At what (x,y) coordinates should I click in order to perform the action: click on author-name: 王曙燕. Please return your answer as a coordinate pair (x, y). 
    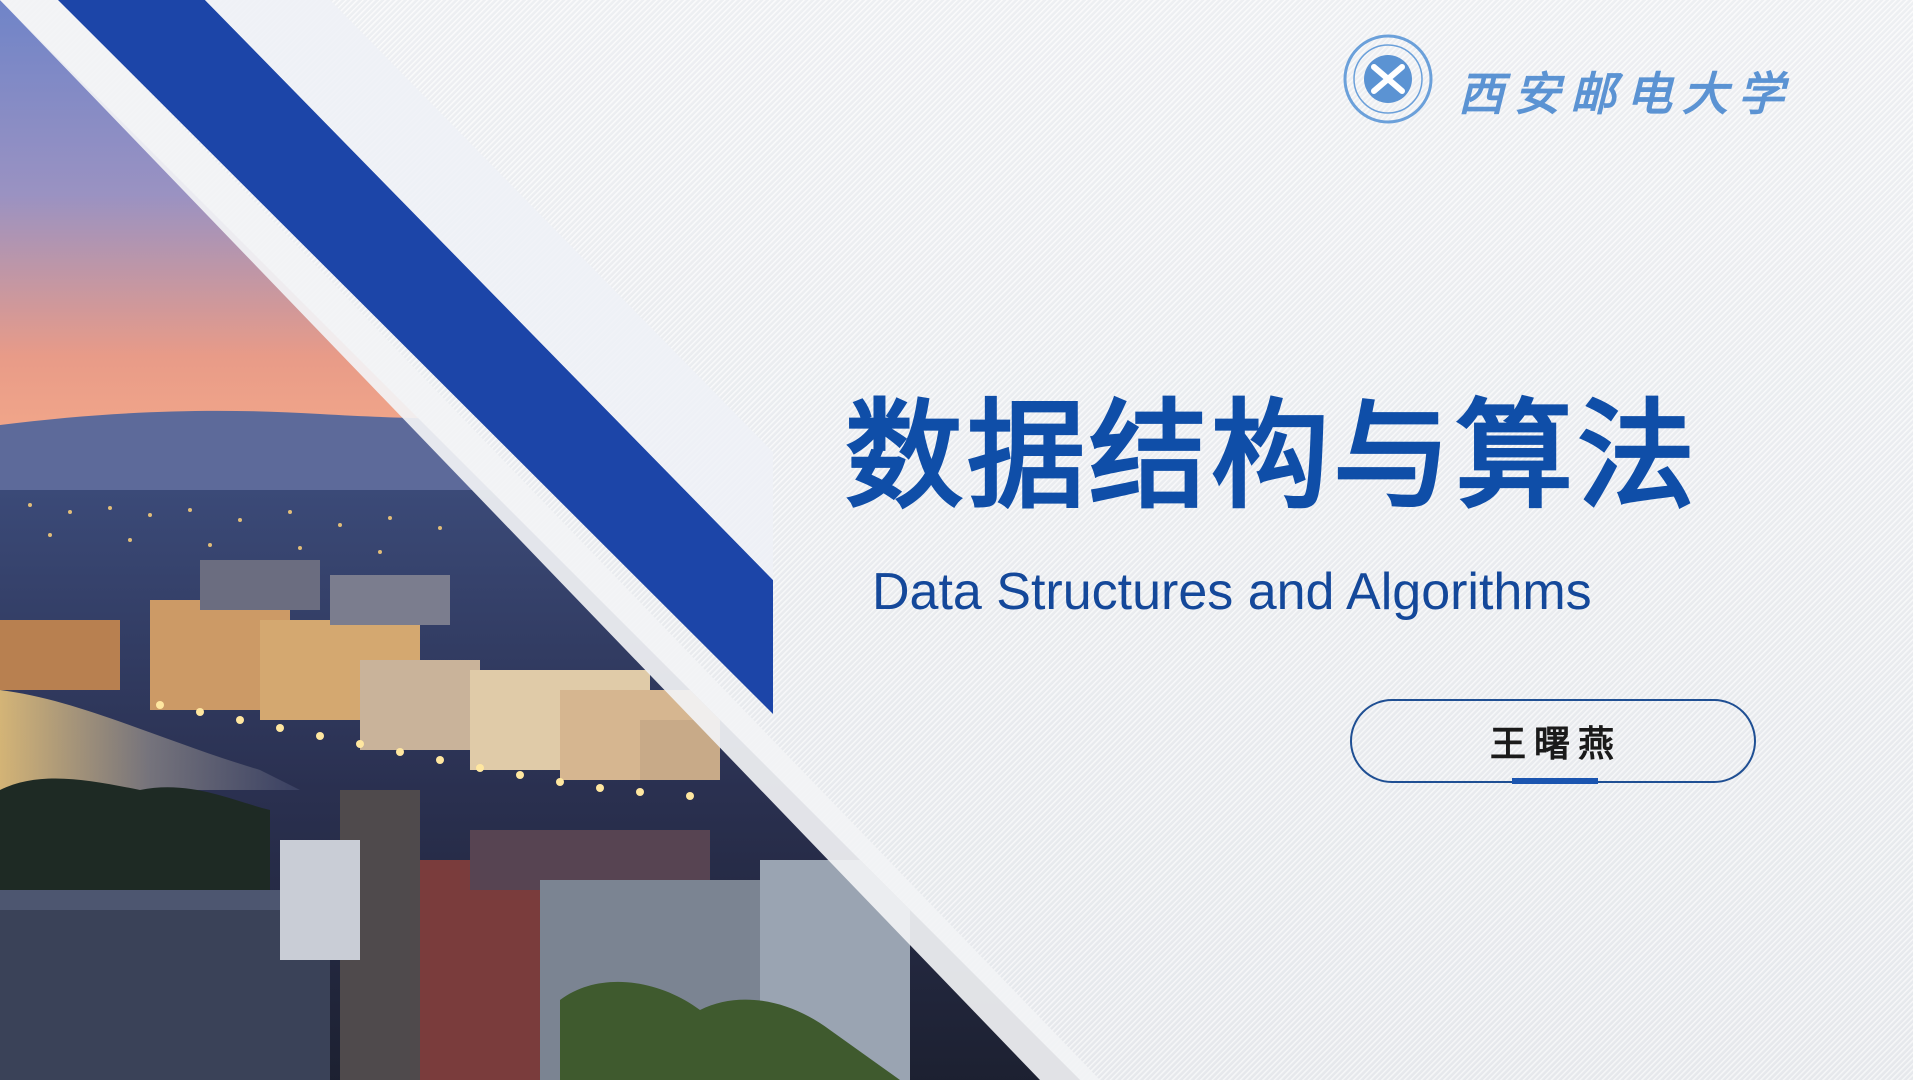
    Looking at the image, I should click on (1555, 744).